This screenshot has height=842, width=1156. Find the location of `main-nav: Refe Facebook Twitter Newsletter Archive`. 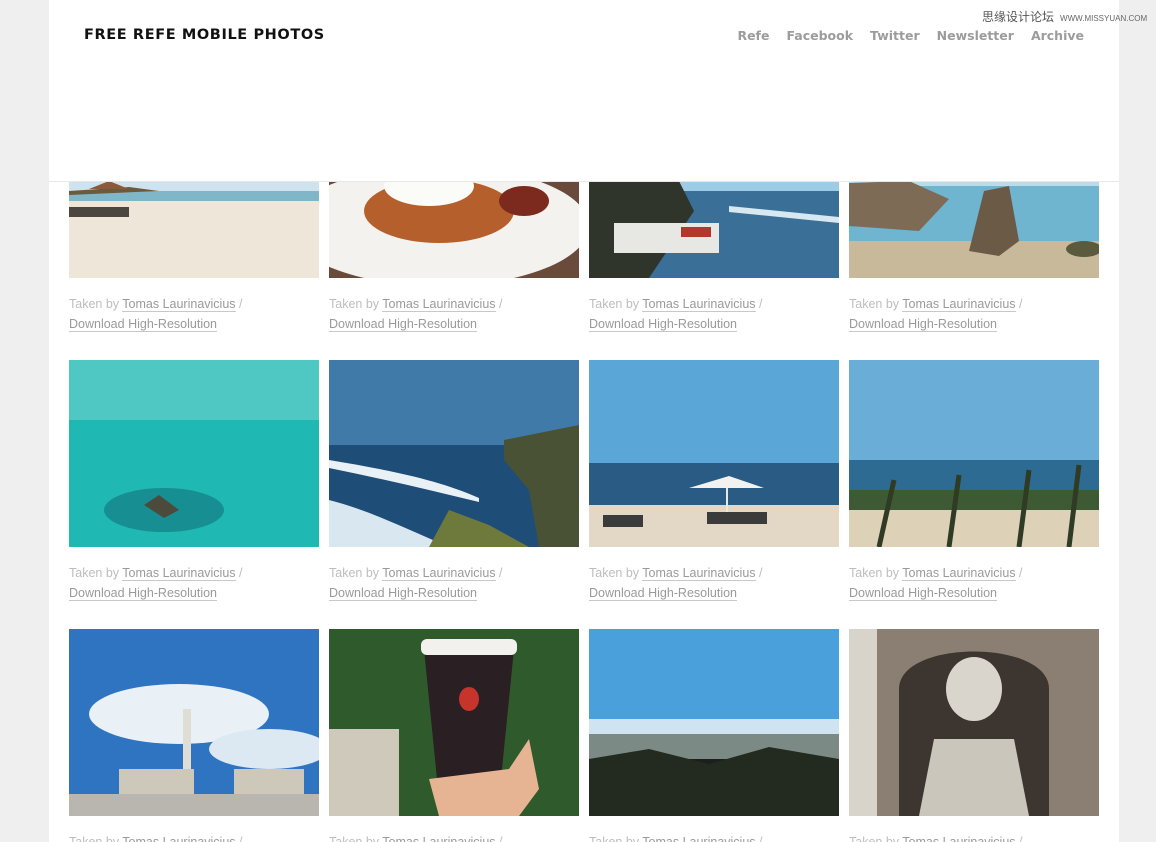

main-nav: Refe Facebook Twitter Newsletter Archive is located at coordinates (910, 35).